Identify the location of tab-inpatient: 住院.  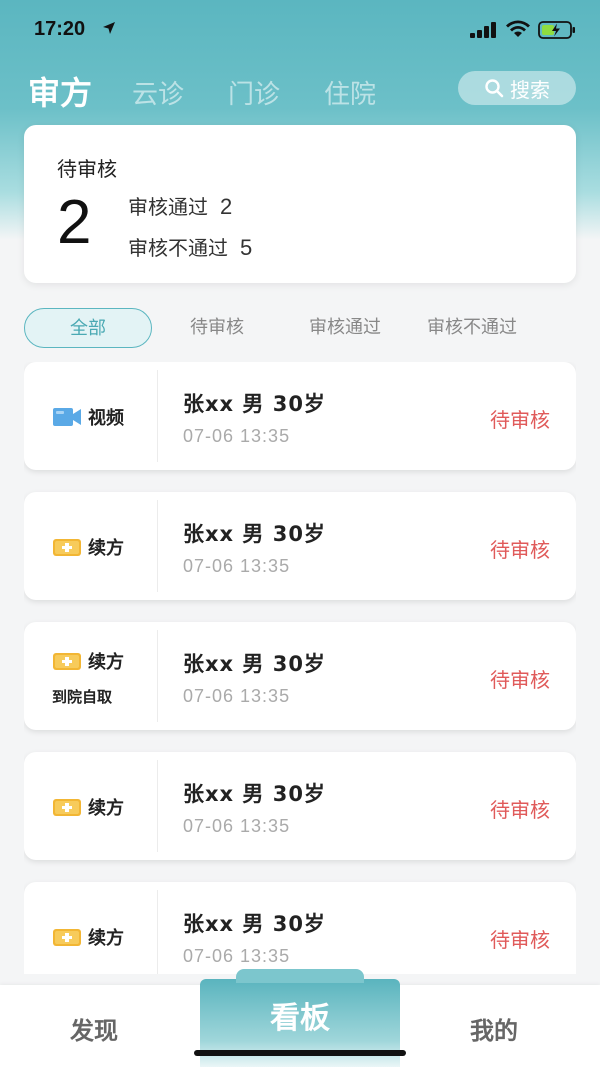
(350, 92).